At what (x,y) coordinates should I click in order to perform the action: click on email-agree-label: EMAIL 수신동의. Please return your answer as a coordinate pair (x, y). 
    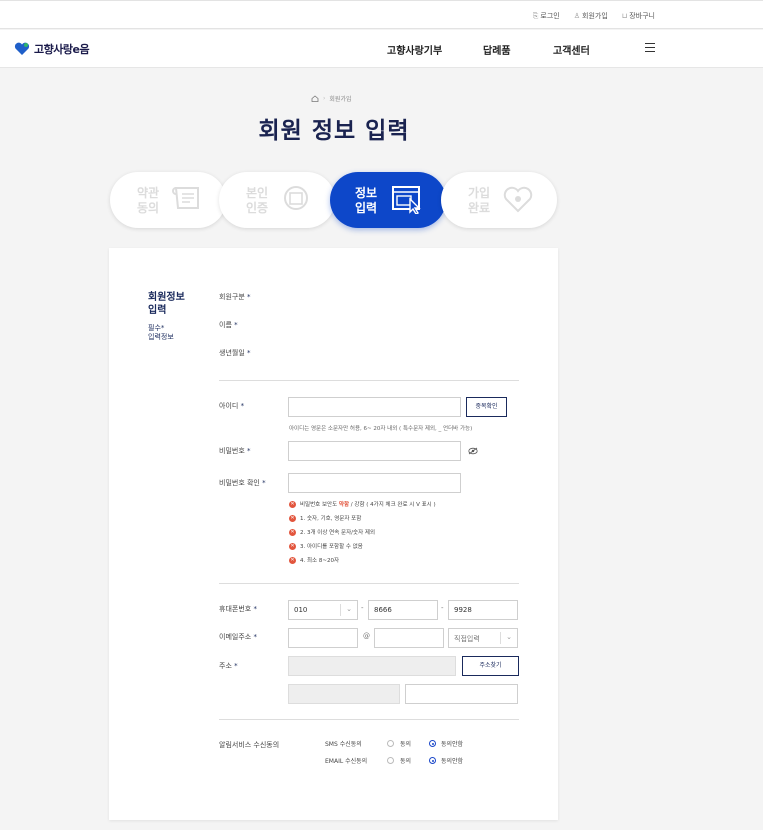
    Looking at the image, I should click on (346, 761).